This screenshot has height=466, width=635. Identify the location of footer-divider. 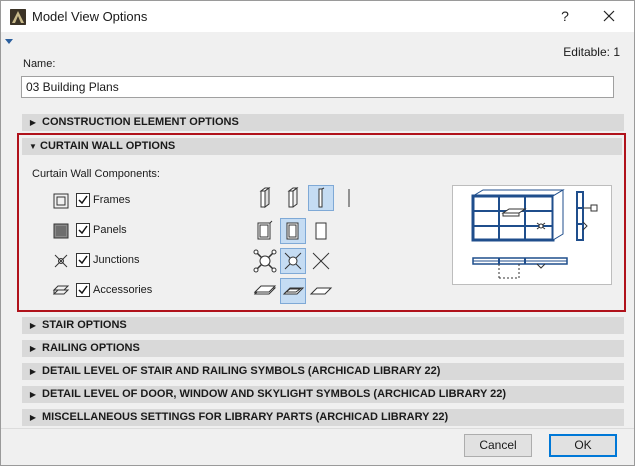
(317, 428).